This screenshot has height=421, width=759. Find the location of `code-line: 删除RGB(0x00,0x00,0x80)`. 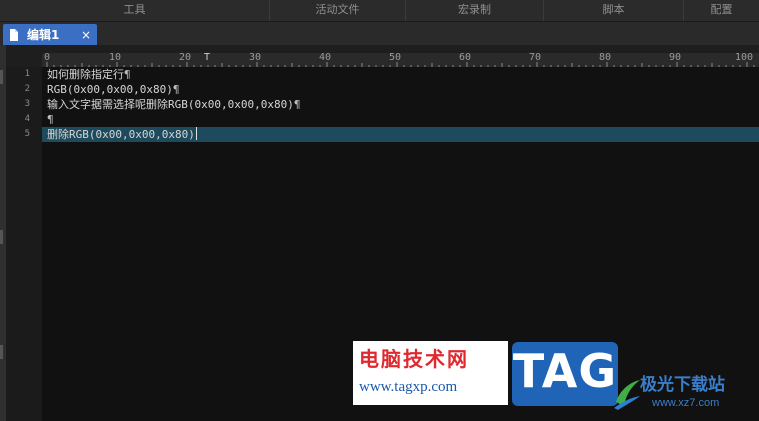

code-line: 删除RGB(0x00,0x00,0x80) is located at coordinates (122, 134).